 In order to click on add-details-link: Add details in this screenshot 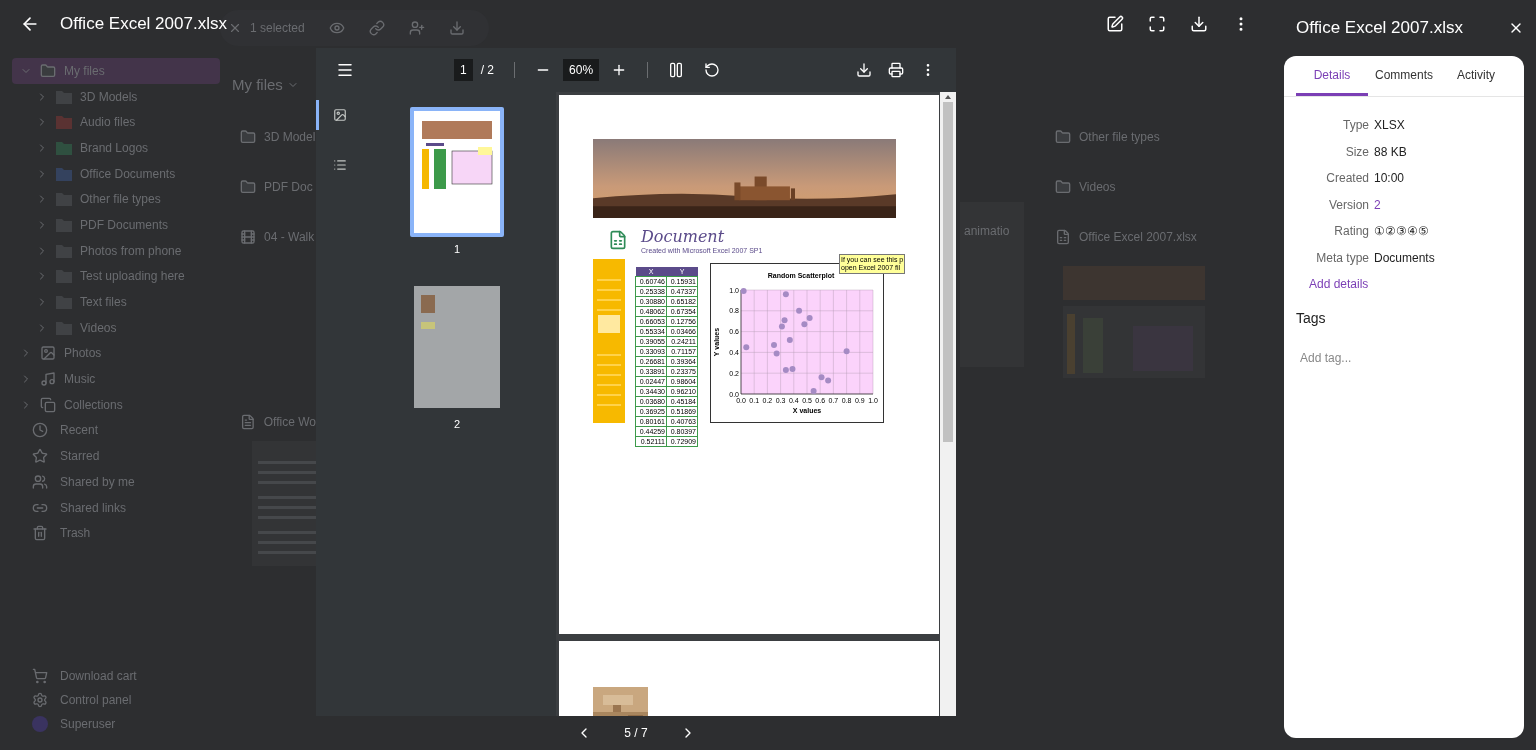, I will do `click(1404, 284)`.